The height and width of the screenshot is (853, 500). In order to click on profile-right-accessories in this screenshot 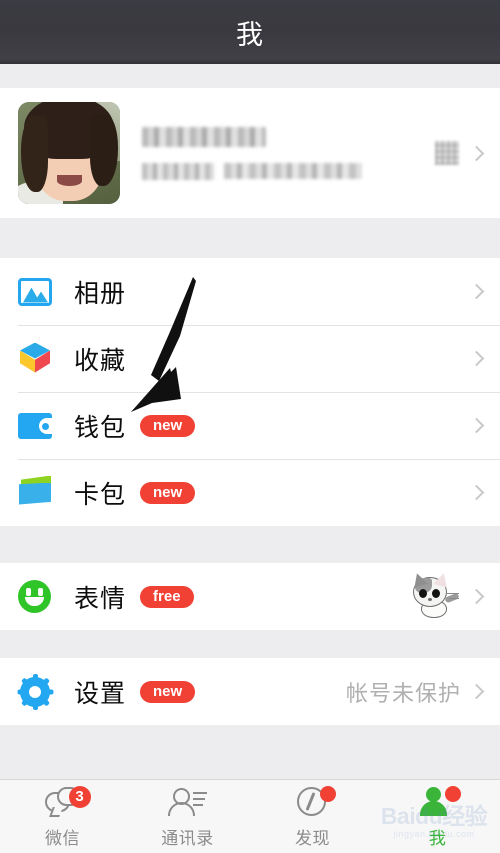, I will do `click(460, 153)`.